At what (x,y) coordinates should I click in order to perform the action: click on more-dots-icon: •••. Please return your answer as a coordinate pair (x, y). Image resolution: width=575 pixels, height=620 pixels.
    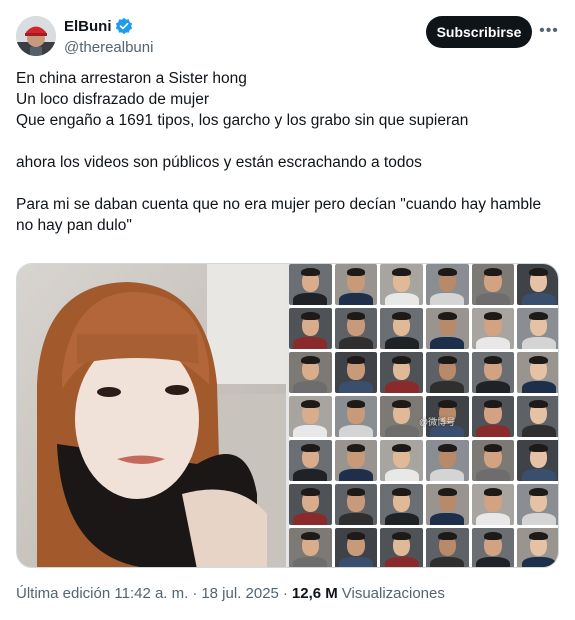
    Looking at the image, I should click on (549, 31).